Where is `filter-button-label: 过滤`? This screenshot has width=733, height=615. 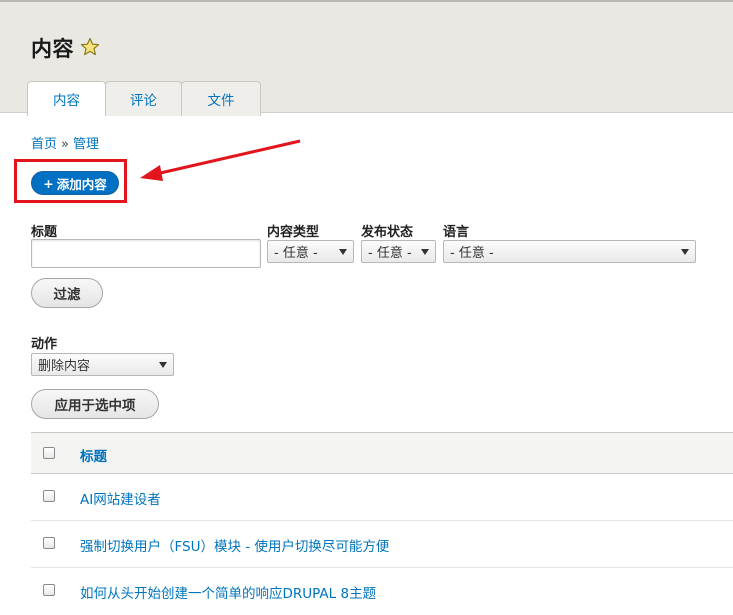 filter-button-label: 过滤 is located at coordinates (67, 295).